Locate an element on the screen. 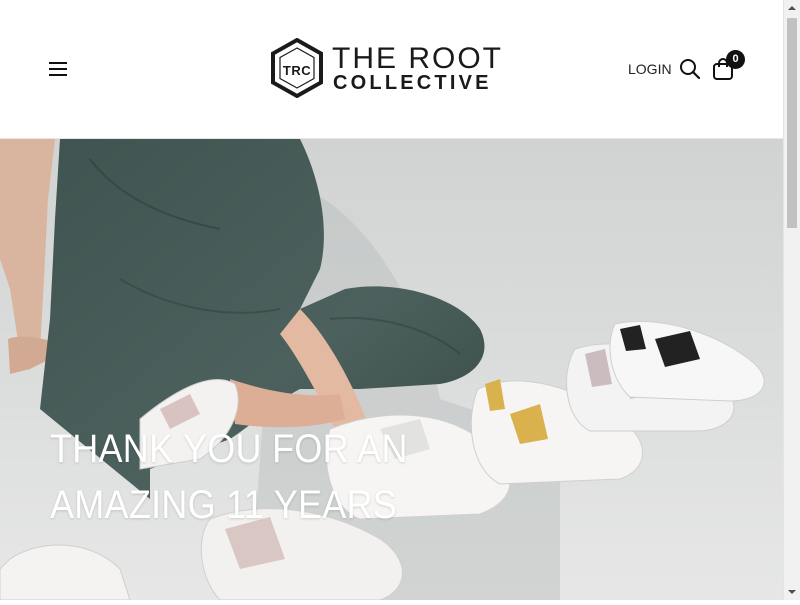  search-icon is located at coordinates (690, 69).